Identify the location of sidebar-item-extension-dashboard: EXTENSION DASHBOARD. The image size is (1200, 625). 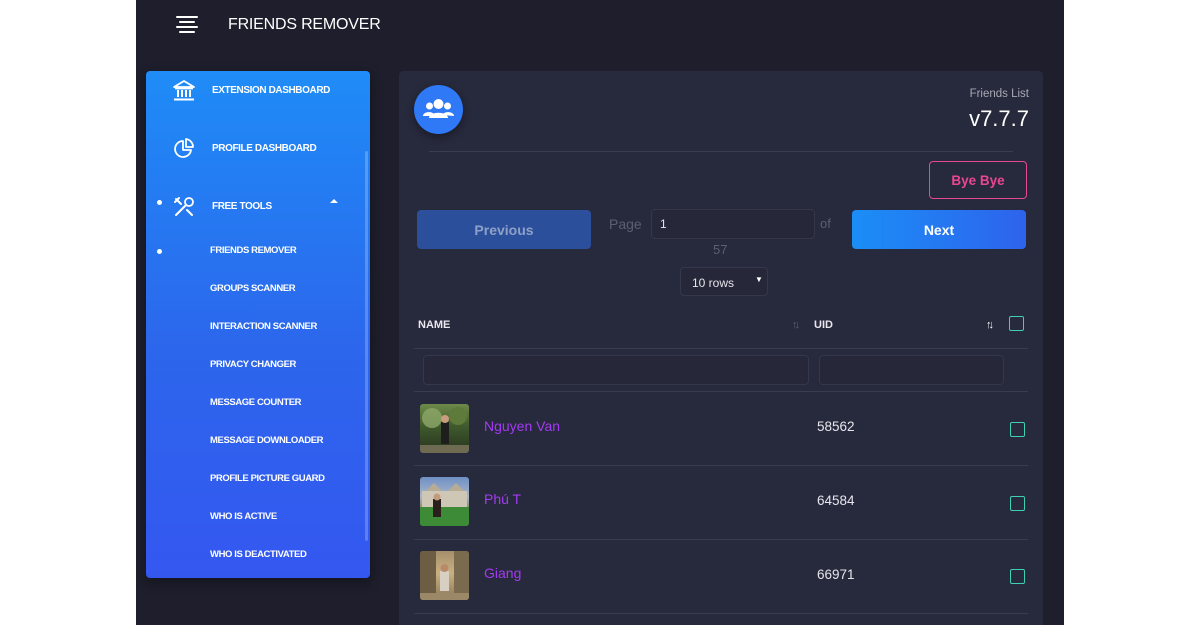
(255, 95).